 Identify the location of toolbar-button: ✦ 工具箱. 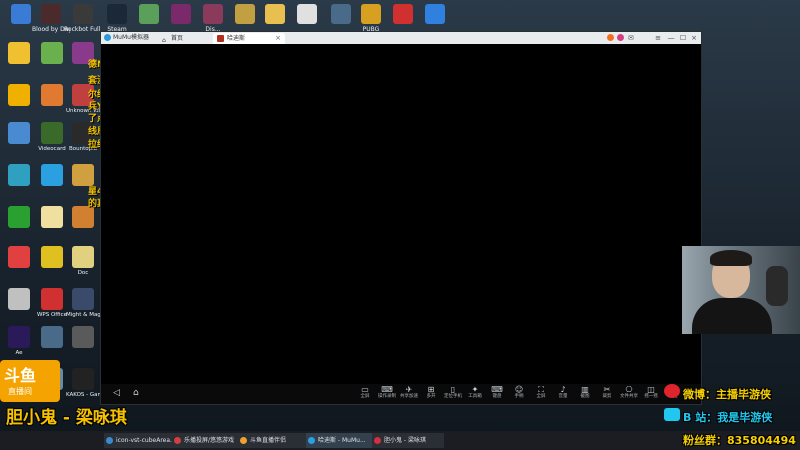
(475, 392).